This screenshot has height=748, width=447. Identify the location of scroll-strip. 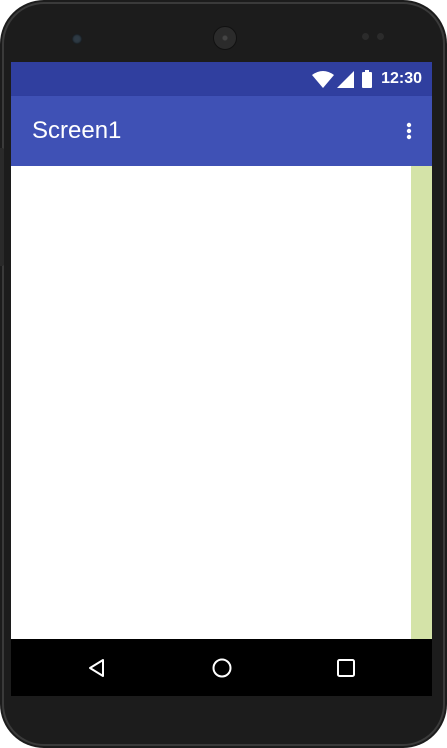
(421, 403).